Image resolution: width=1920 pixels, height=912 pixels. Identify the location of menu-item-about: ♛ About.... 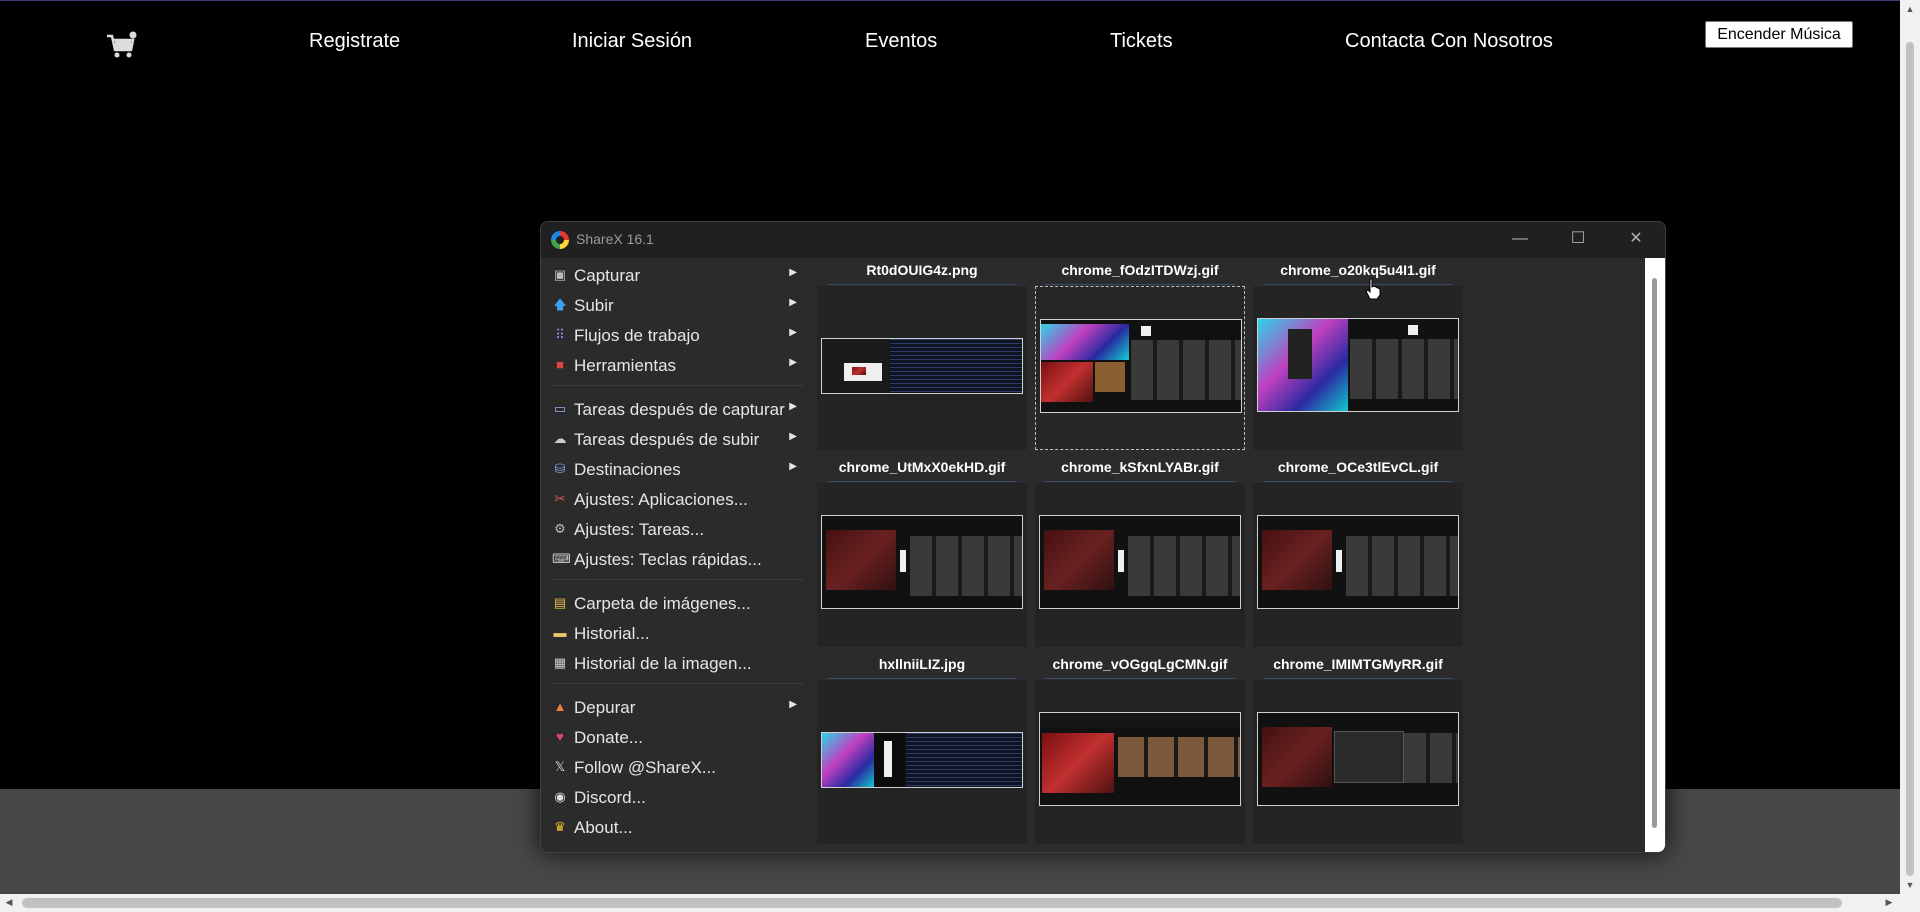
(677, 827).